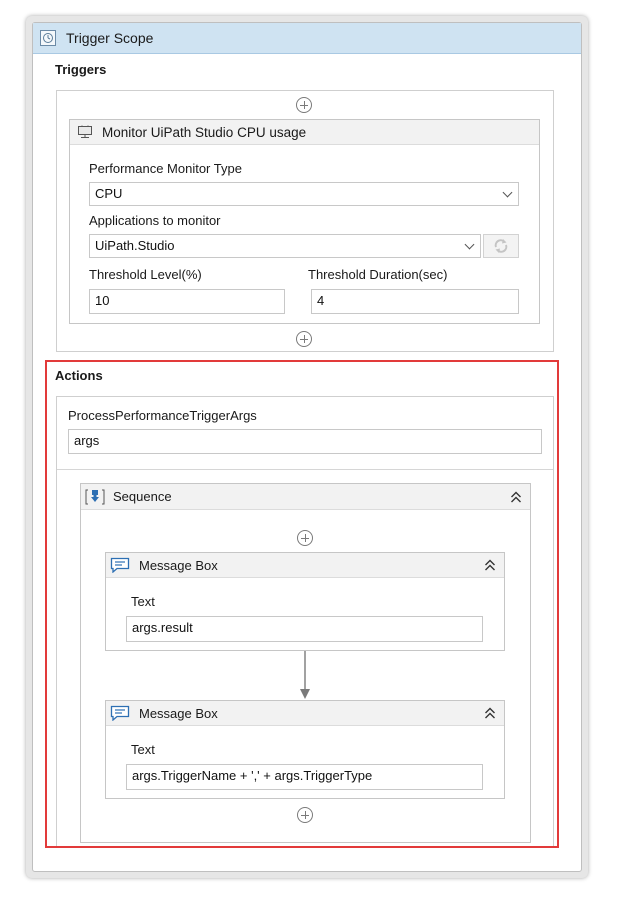 The image size is (621, 905). I want to click on message-box-text-label-2: Text, so click(143, 749).